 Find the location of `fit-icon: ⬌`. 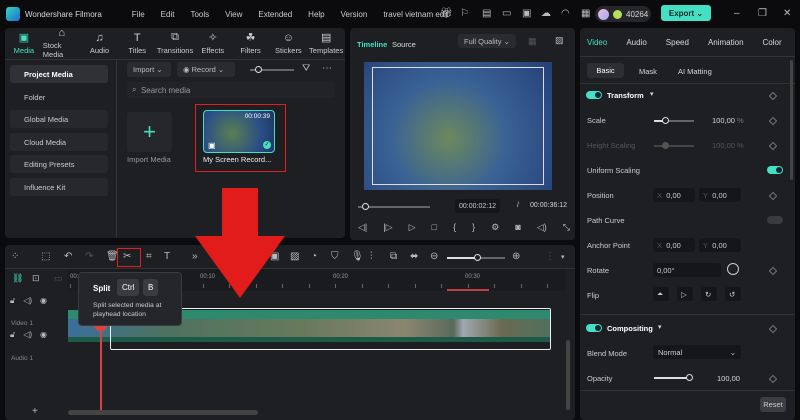

fit-icon: ⬌ is located at coordinates (414, 256).